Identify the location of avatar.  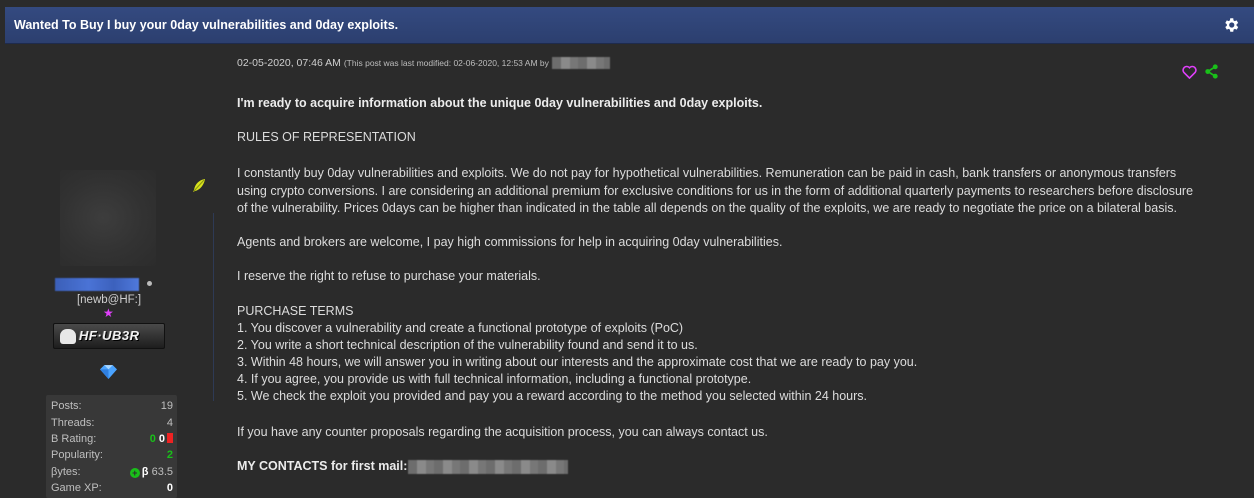
(108, 218).